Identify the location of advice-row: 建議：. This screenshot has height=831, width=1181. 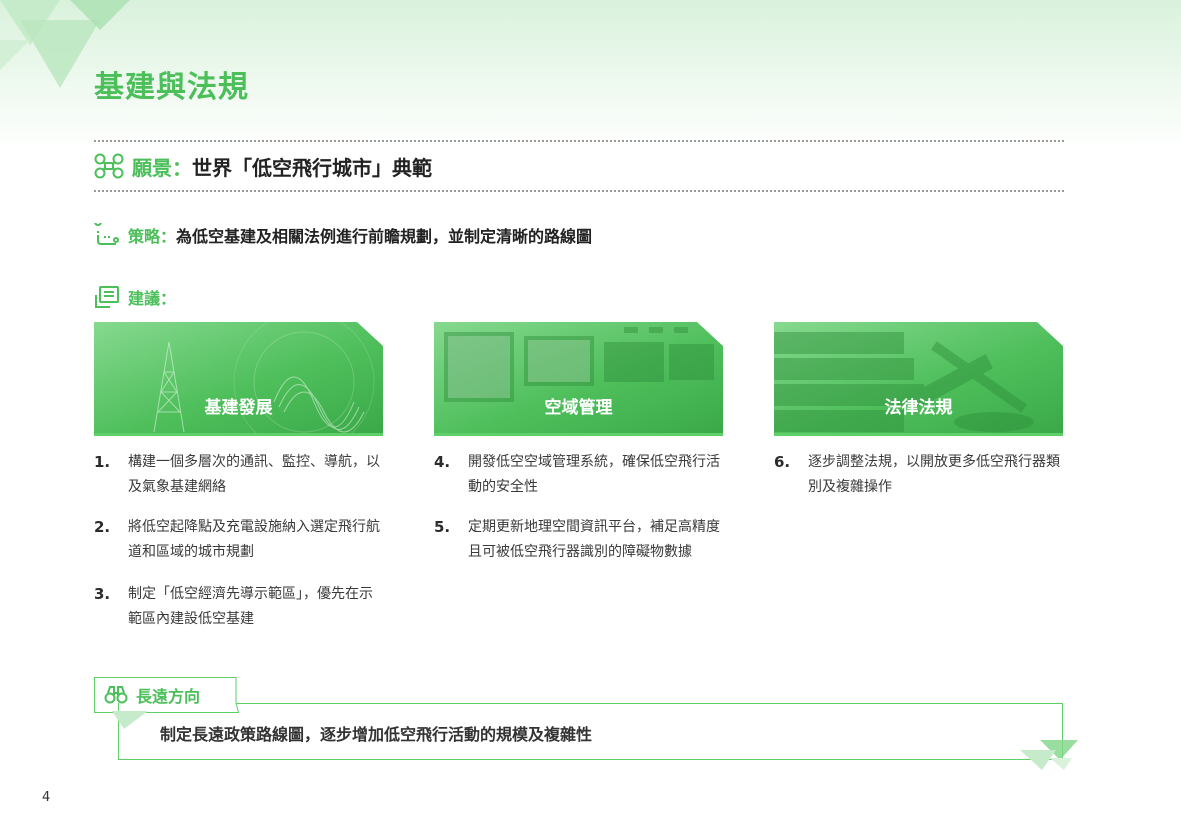
(135, 297).